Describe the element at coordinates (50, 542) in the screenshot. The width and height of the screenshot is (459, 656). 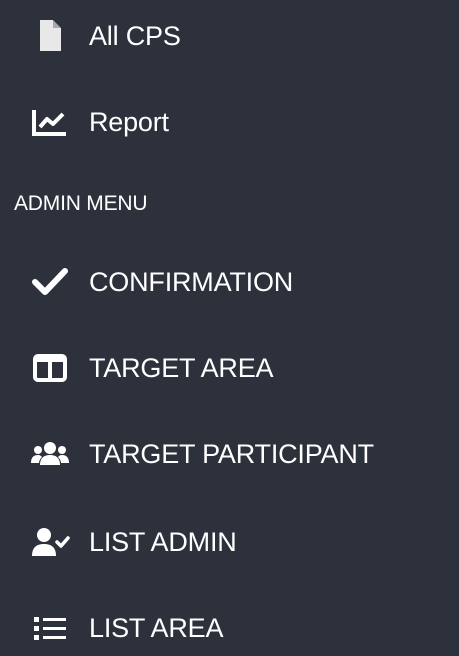
I see `user-check-icon` at that location.